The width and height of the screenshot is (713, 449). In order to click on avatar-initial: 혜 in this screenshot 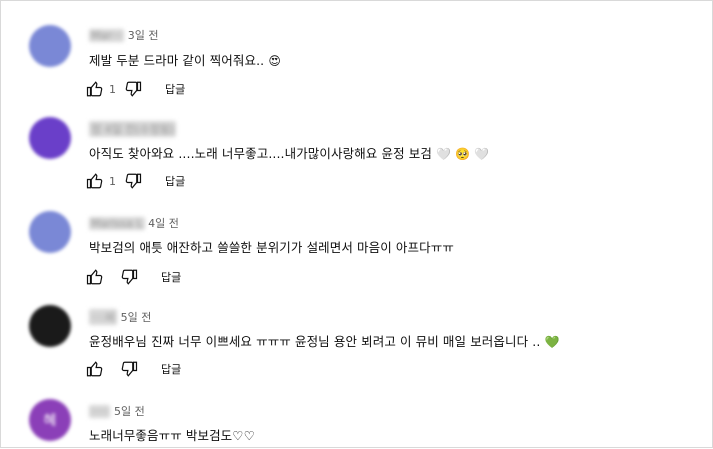, I will do `click(50, 421)`.